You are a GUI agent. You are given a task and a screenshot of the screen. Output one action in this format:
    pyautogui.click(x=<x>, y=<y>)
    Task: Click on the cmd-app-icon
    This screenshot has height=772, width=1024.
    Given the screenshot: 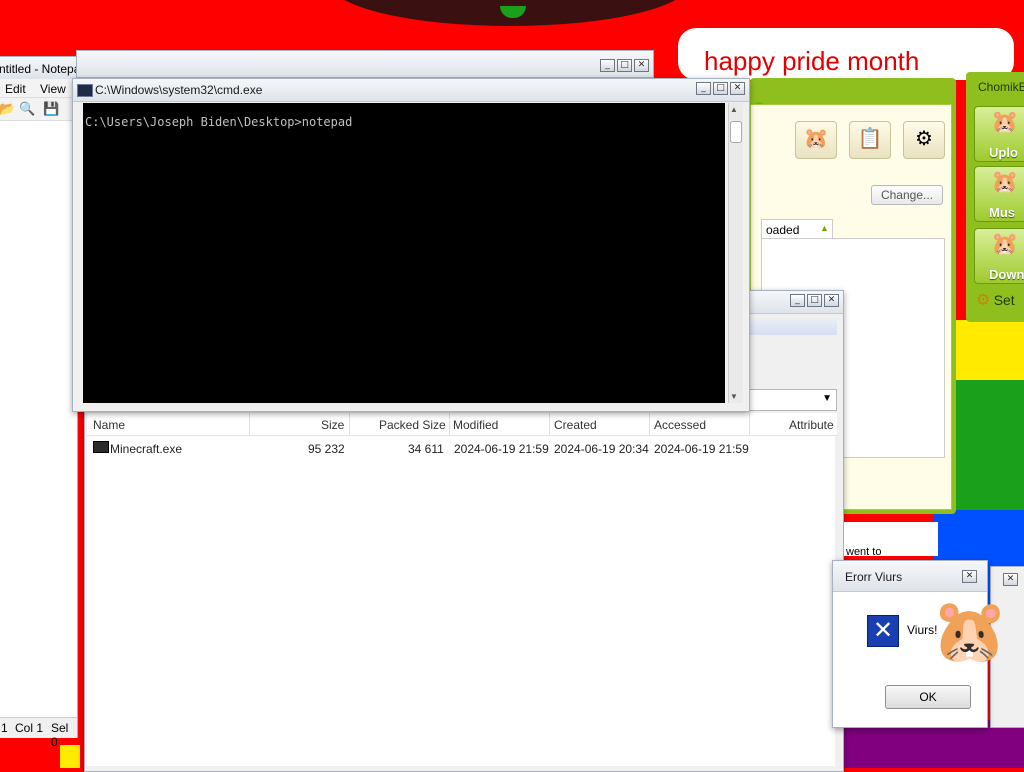 What is the action you would take?
    pyautogui.click(x=85, y=90)
    